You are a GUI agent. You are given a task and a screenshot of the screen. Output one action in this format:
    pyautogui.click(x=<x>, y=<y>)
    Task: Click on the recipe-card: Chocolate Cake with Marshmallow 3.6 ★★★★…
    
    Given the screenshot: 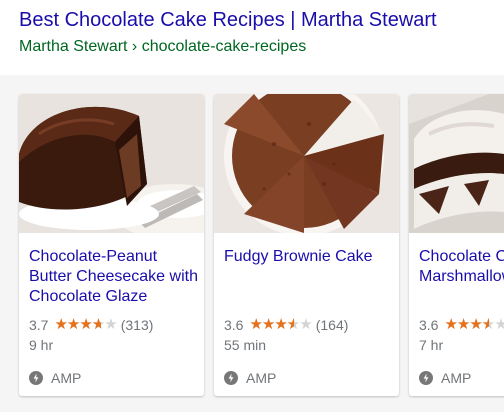 What is the action you would take?
    pyautogui.click(x=456, y=245)
    